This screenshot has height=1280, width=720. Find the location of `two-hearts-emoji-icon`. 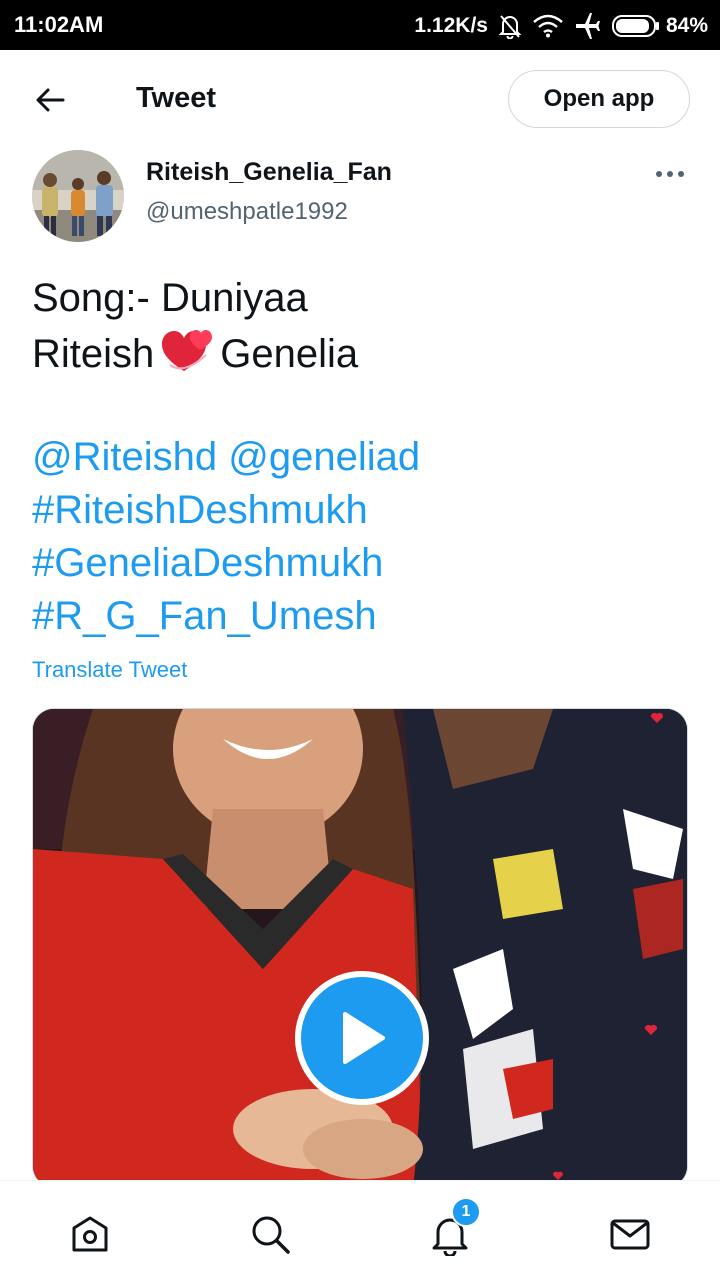

two-hearts-emoji-icon is located at coordinates (187, 357).